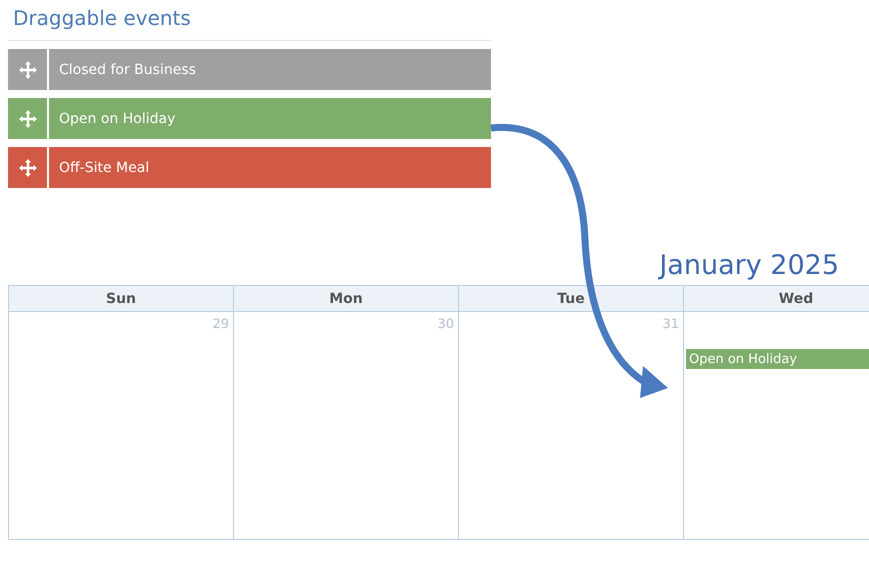  What do you see at coordinates (249, 118) in the screenshot?
I see `draggable-event: Open on Holiday` at bounding box center [249, 118].